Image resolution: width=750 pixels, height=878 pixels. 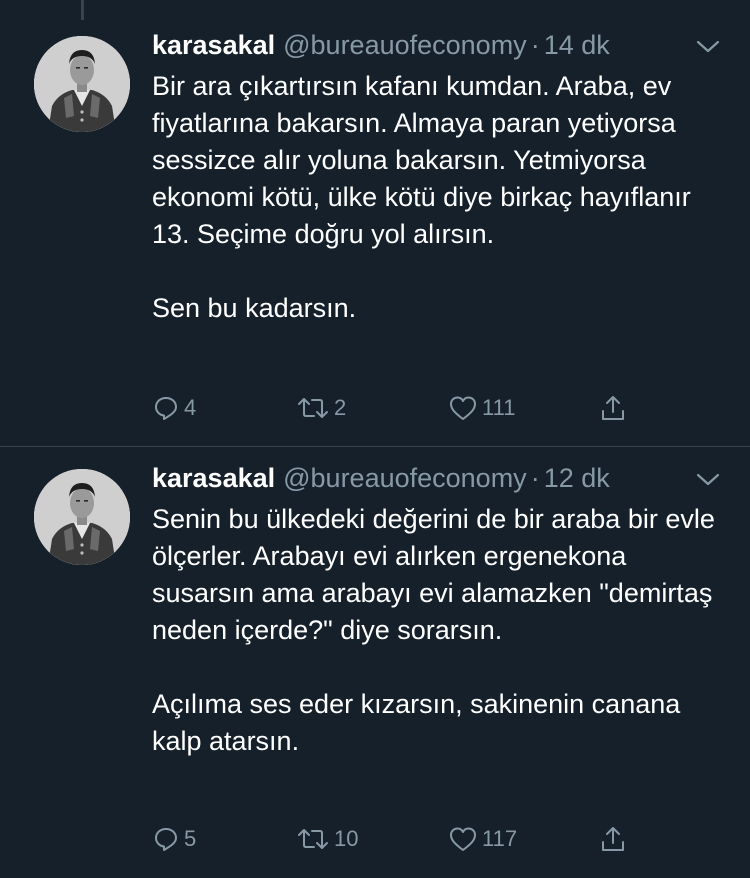 I want to click on like-button: 111, so click(x=481, y=408).